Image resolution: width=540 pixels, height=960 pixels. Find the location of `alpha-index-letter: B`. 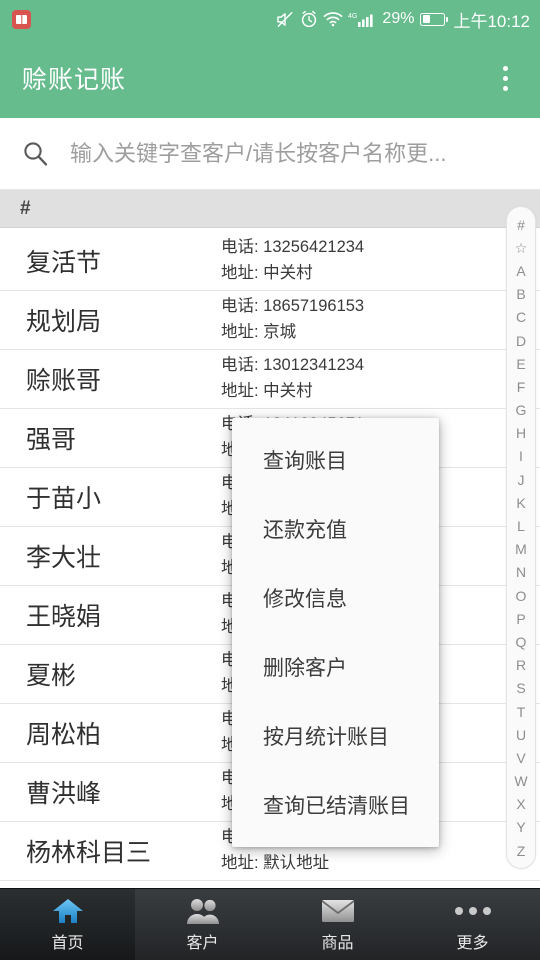

alpha-index-letter: B is located at coordinates (520, 294).